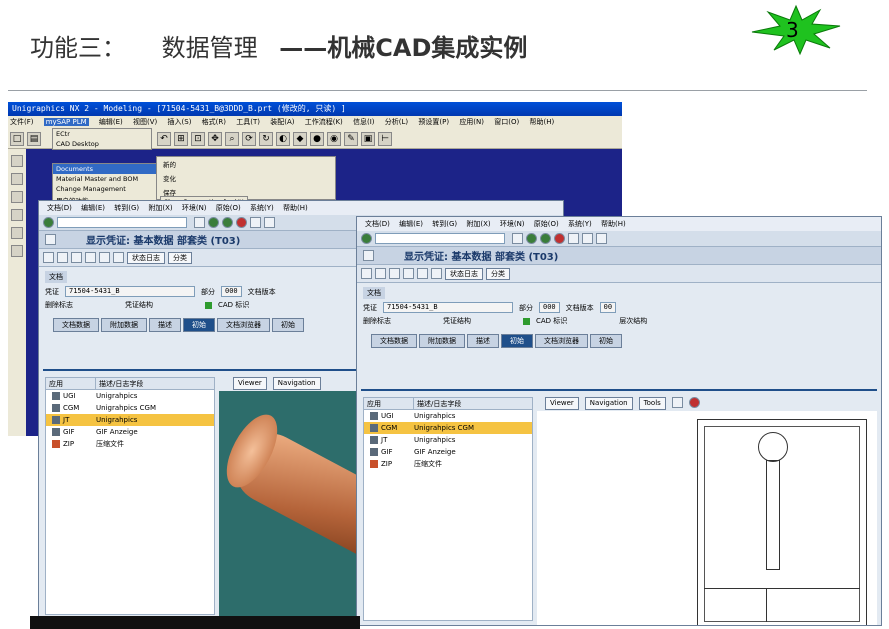  What do you see at coordinates (130, 396) in the screenshot?
I see `tree-row: UGI Unigrahpics` at bounding box center [130, 396].